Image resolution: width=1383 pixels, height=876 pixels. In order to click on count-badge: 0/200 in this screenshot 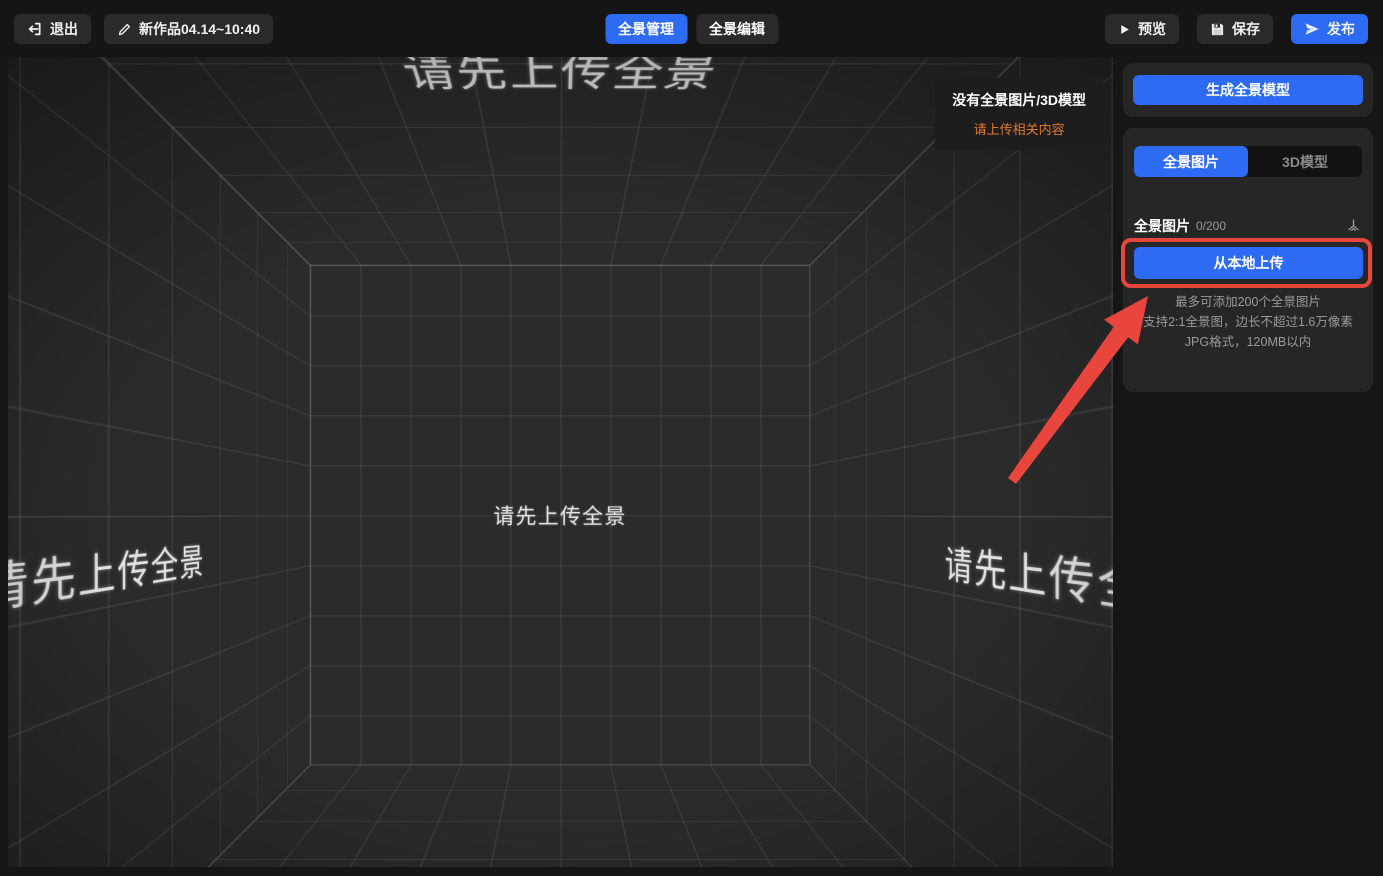, I will do `click(1211, 226)`.